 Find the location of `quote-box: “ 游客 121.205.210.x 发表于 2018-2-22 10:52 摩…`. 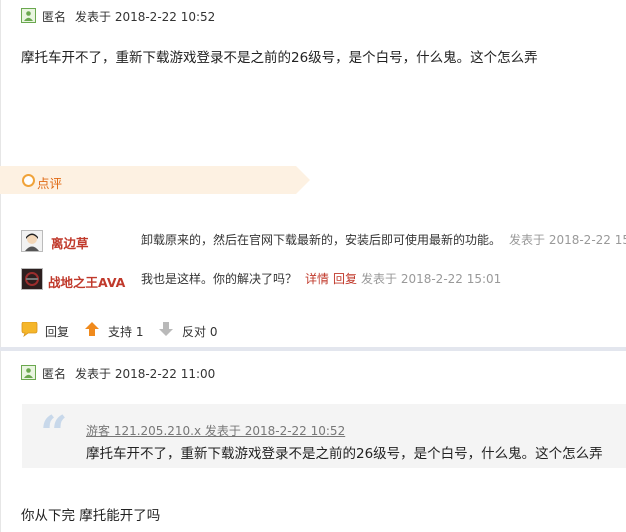

quote-box: “ 游客 121.205.210.x 发表于 2018-2-22 10:52 摩… is located at coordinates (324, 436).